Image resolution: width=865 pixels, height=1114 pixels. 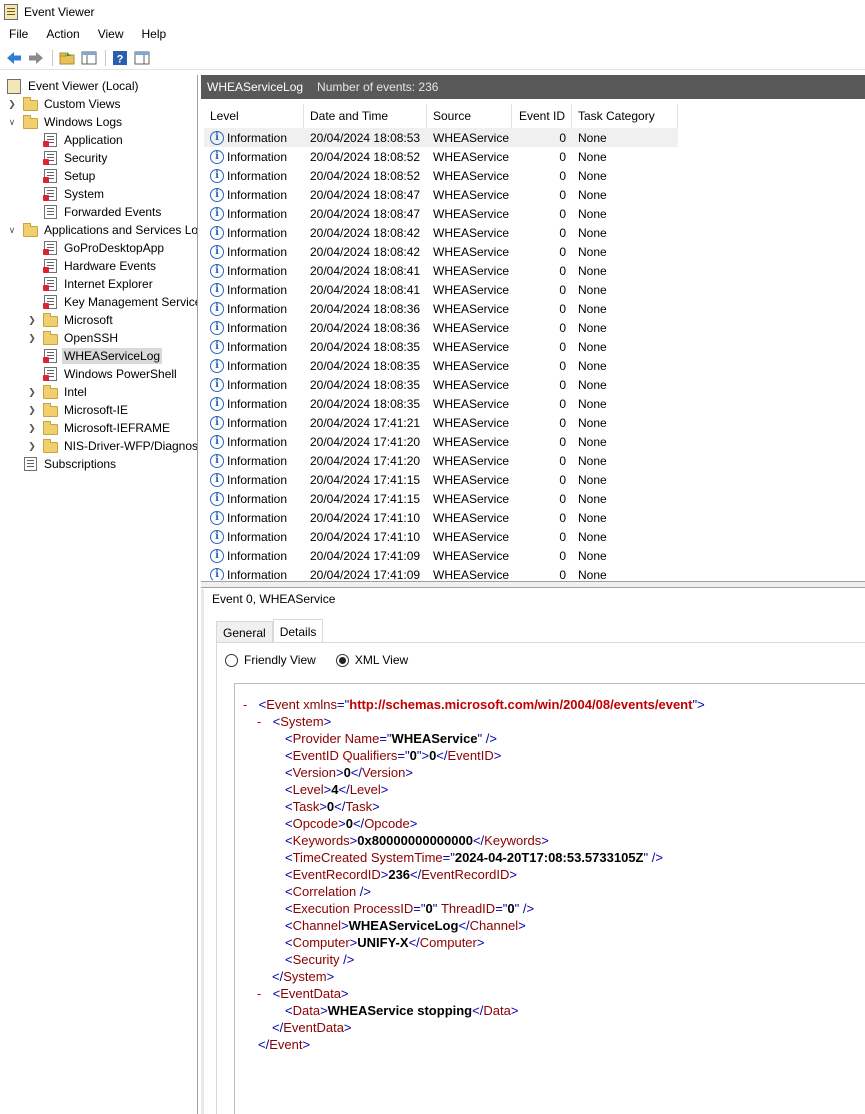 I want to click on xml-eventid-qualifiers: 0, so click(x=413, y=755).